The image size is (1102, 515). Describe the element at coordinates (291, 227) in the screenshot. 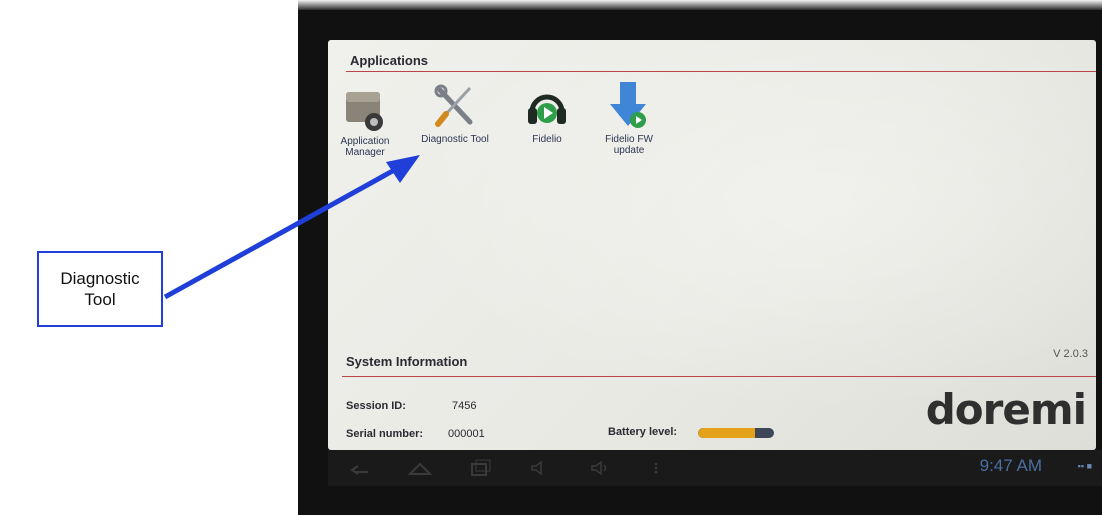

I see `callout-arrow` at that location.